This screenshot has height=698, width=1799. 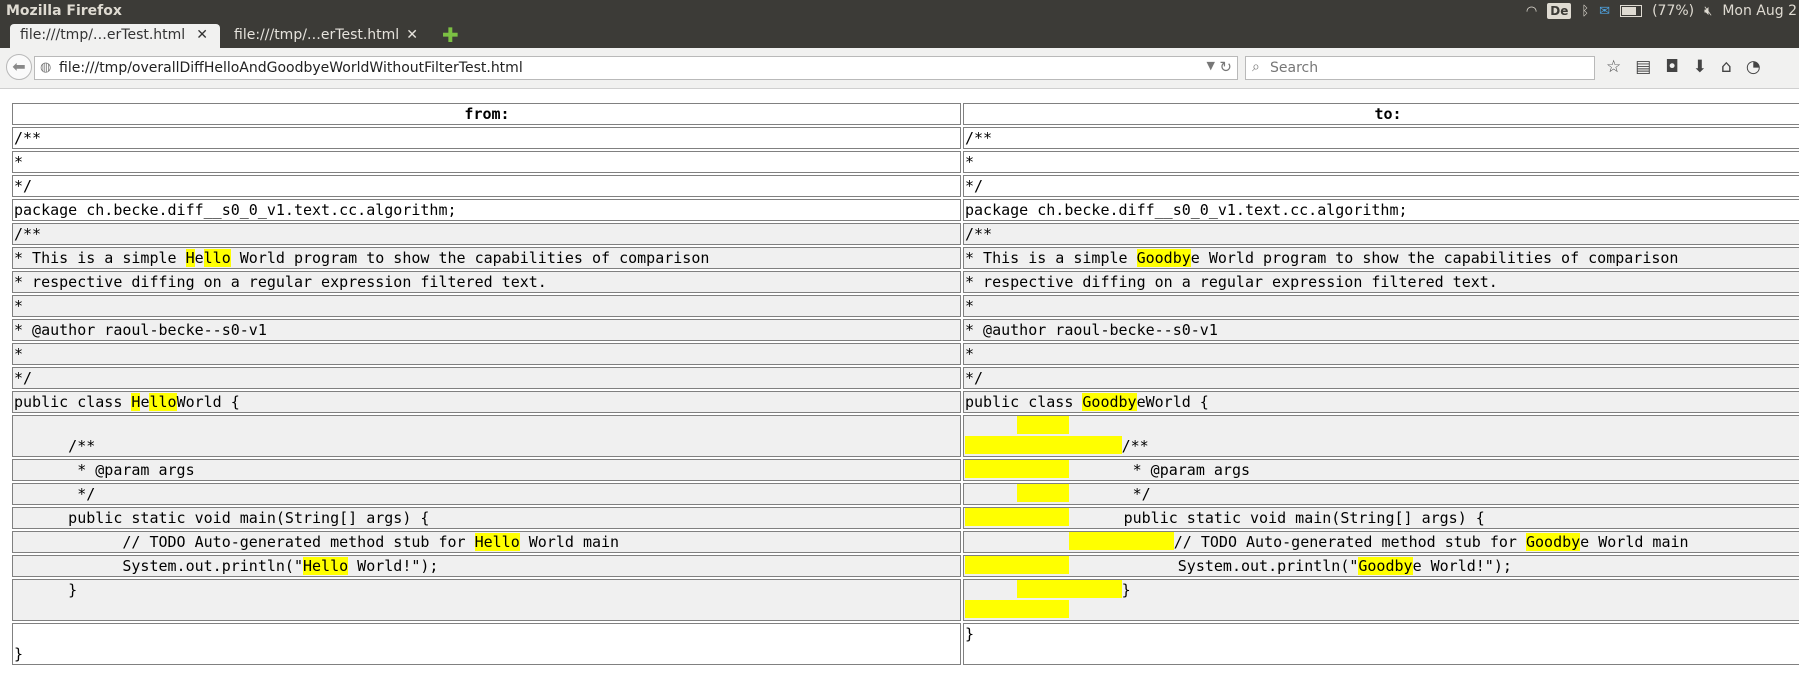 I want to click on battery-percentage: (77%), so click(x=1673, y=11).